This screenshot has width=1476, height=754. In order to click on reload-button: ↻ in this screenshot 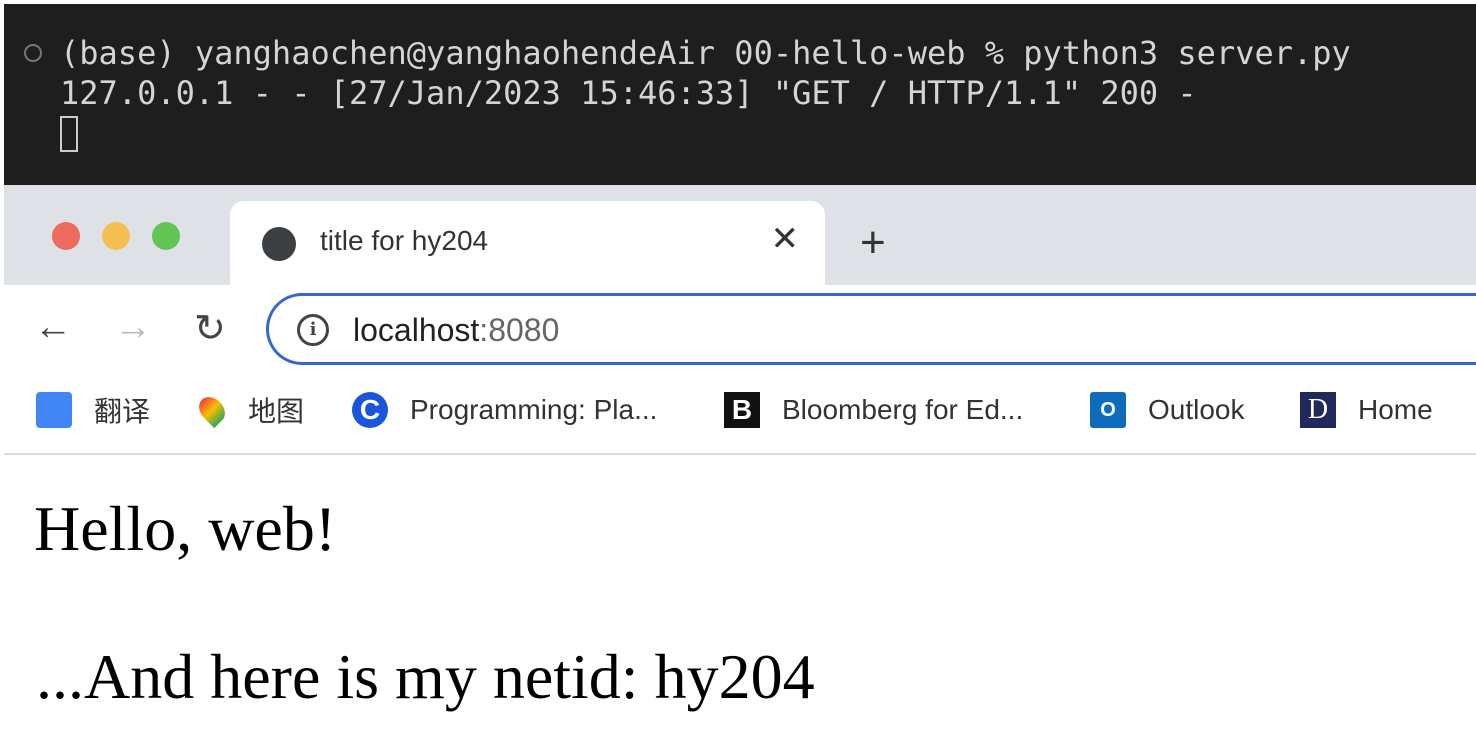, I will do `click(210, 328)`.